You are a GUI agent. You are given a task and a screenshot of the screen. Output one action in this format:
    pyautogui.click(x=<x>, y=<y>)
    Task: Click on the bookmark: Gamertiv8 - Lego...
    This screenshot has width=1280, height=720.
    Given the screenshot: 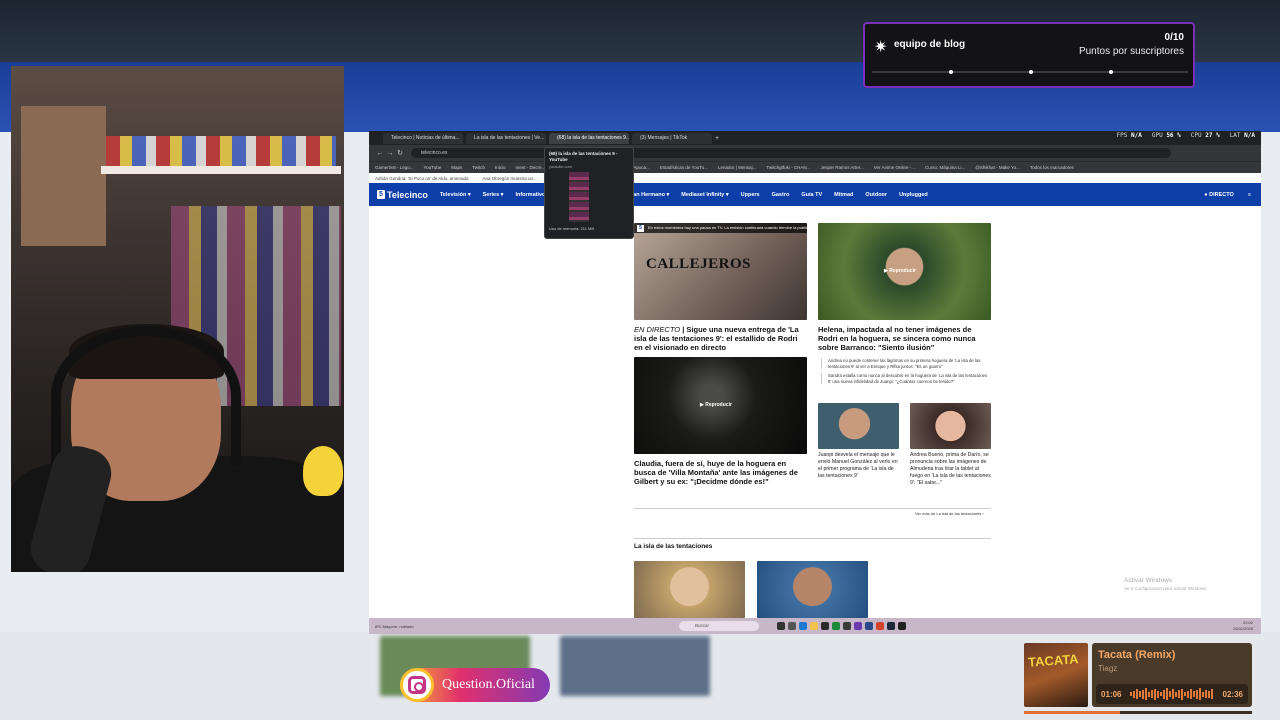 What is the action you would take?
    pyautogui.click(x=394, y=167)
    